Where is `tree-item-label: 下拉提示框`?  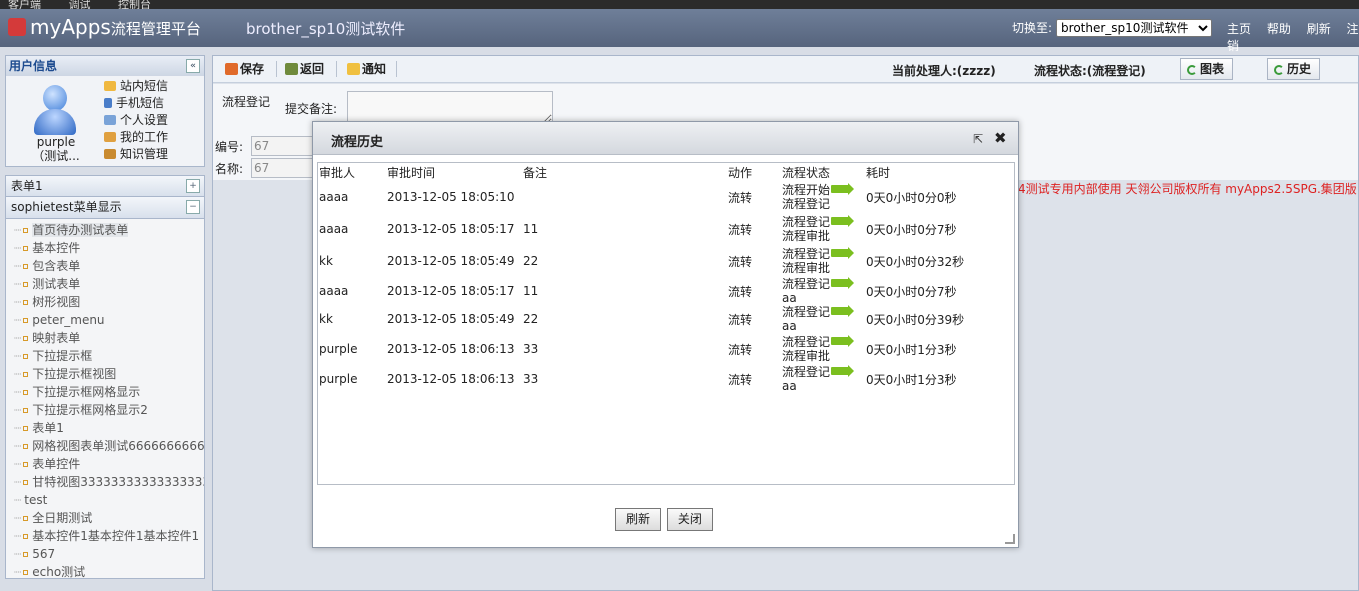
tree-item-label: 下拉提示框 is located at coordinates (62, 356).